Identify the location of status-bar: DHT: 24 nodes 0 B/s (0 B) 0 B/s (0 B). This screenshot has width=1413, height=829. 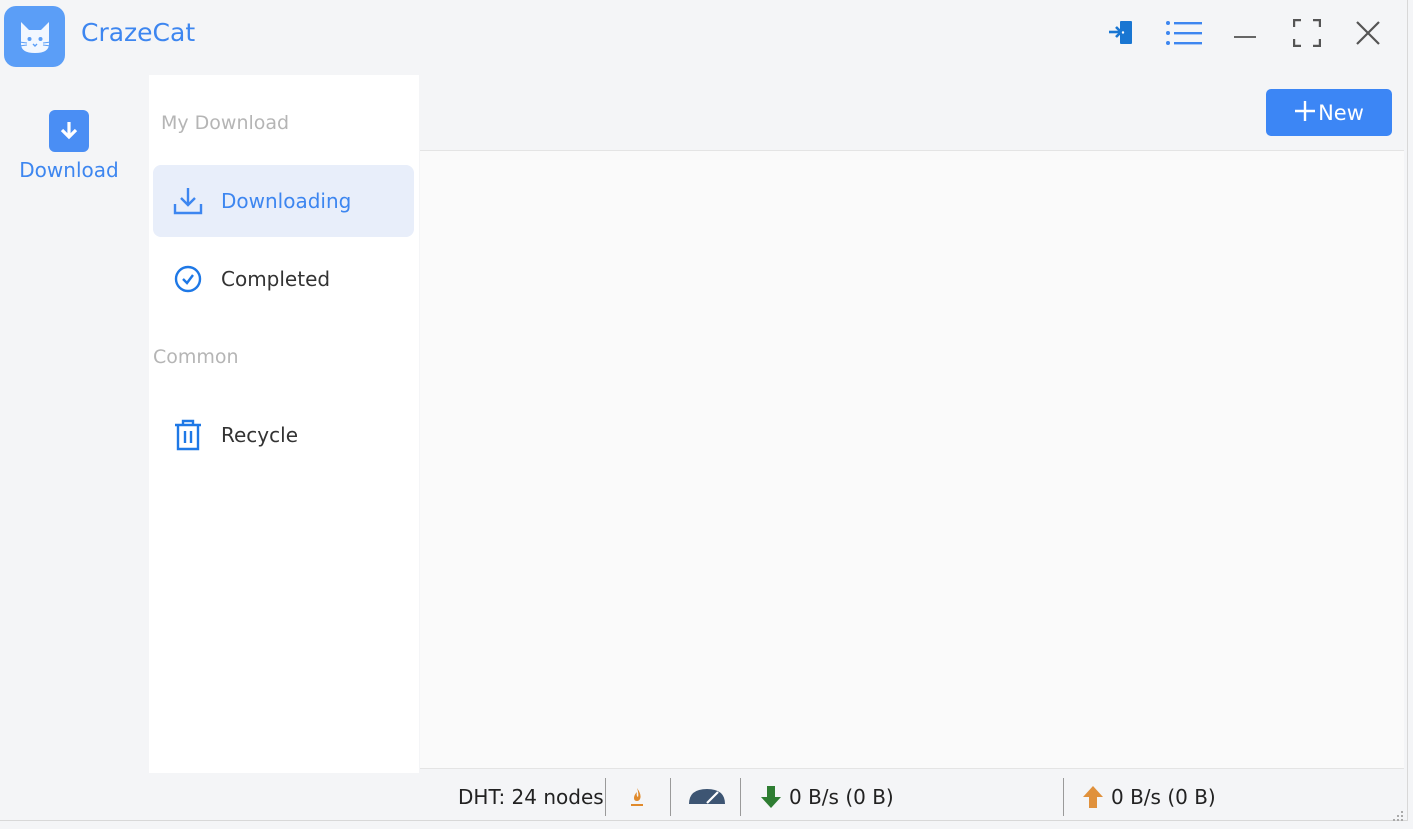
(914, 798).